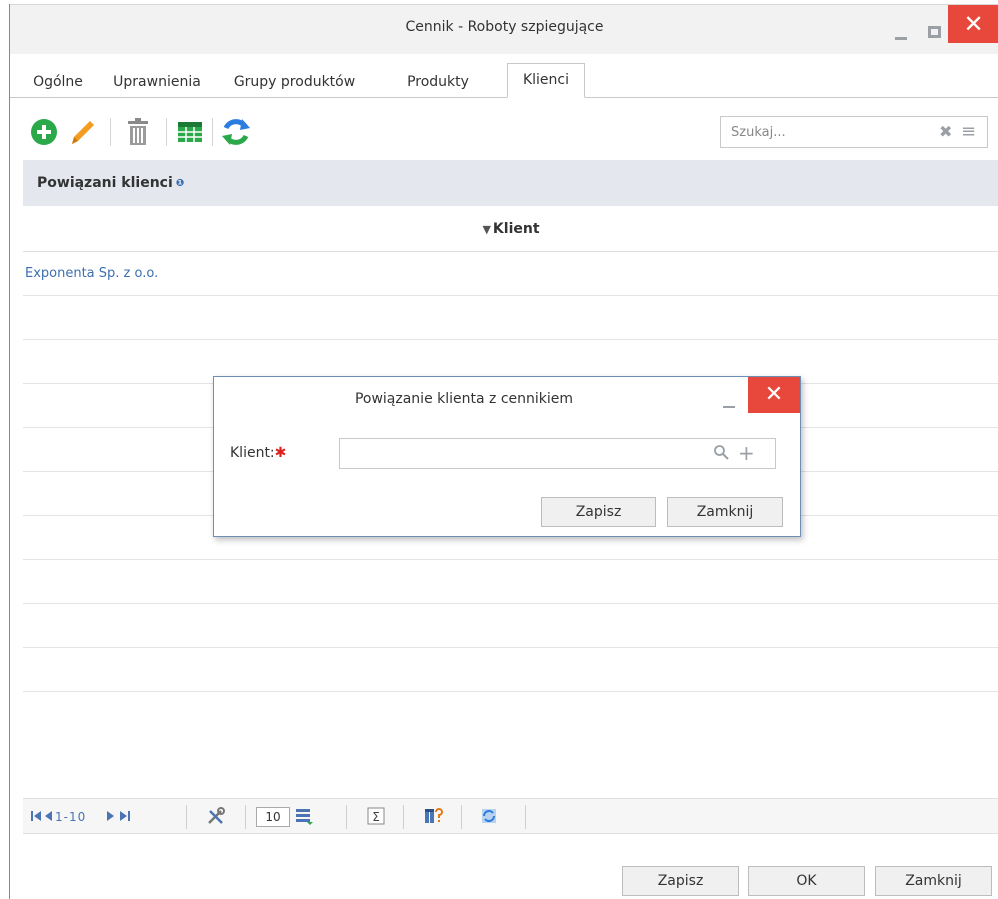  Describe the element at coordinates (901, 24) in the screenshot. I see `minimize-button` at that location.